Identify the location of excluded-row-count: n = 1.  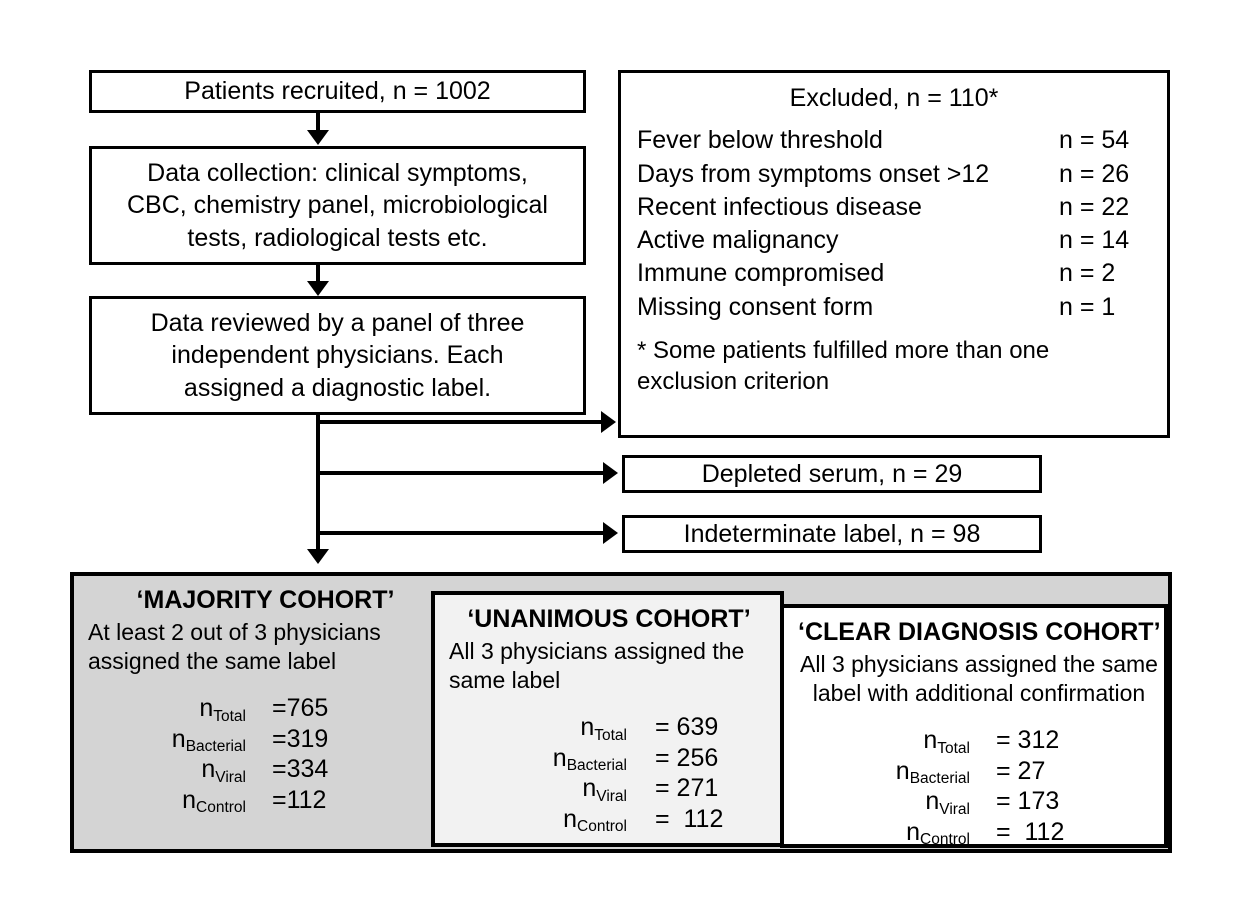
(1087, 306).